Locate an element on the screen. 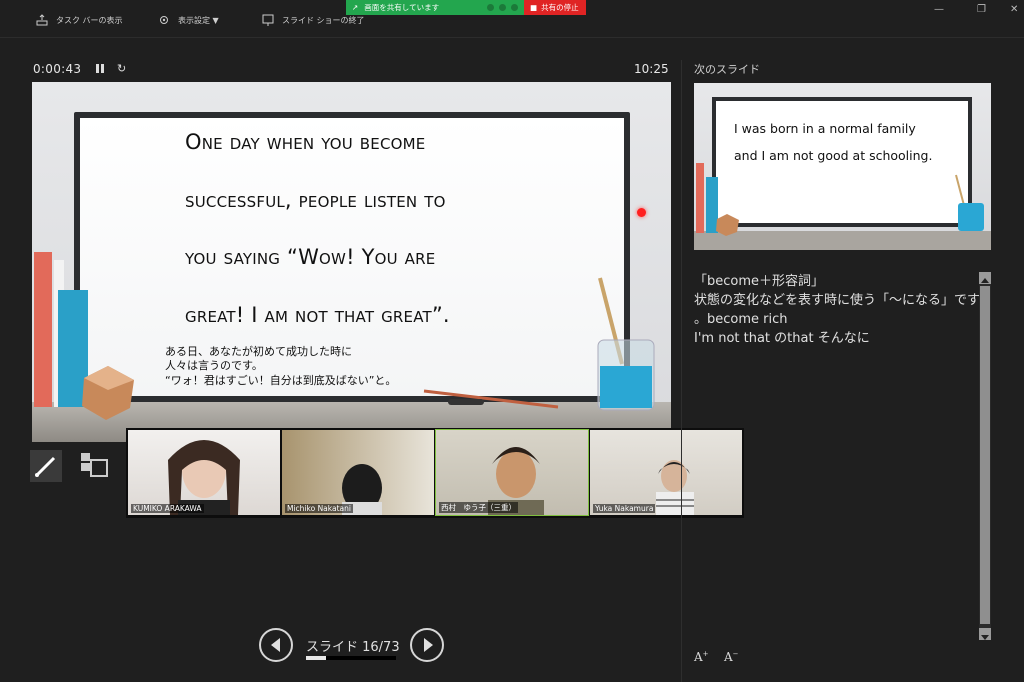 Image resolution: width=1024 pixels, height=682 pixels. scroll-down-button is located at coordinates (985, 634).